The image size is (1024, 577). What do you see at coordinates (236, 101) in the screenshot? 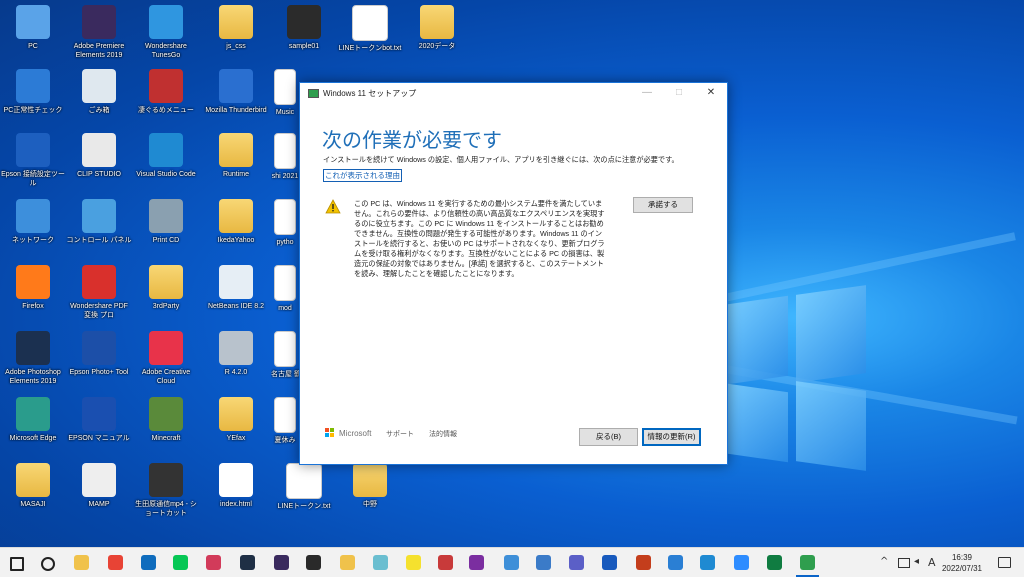
I see `desktop-icon: Mozilla Thunderbird` at bounding box center [236, 101].